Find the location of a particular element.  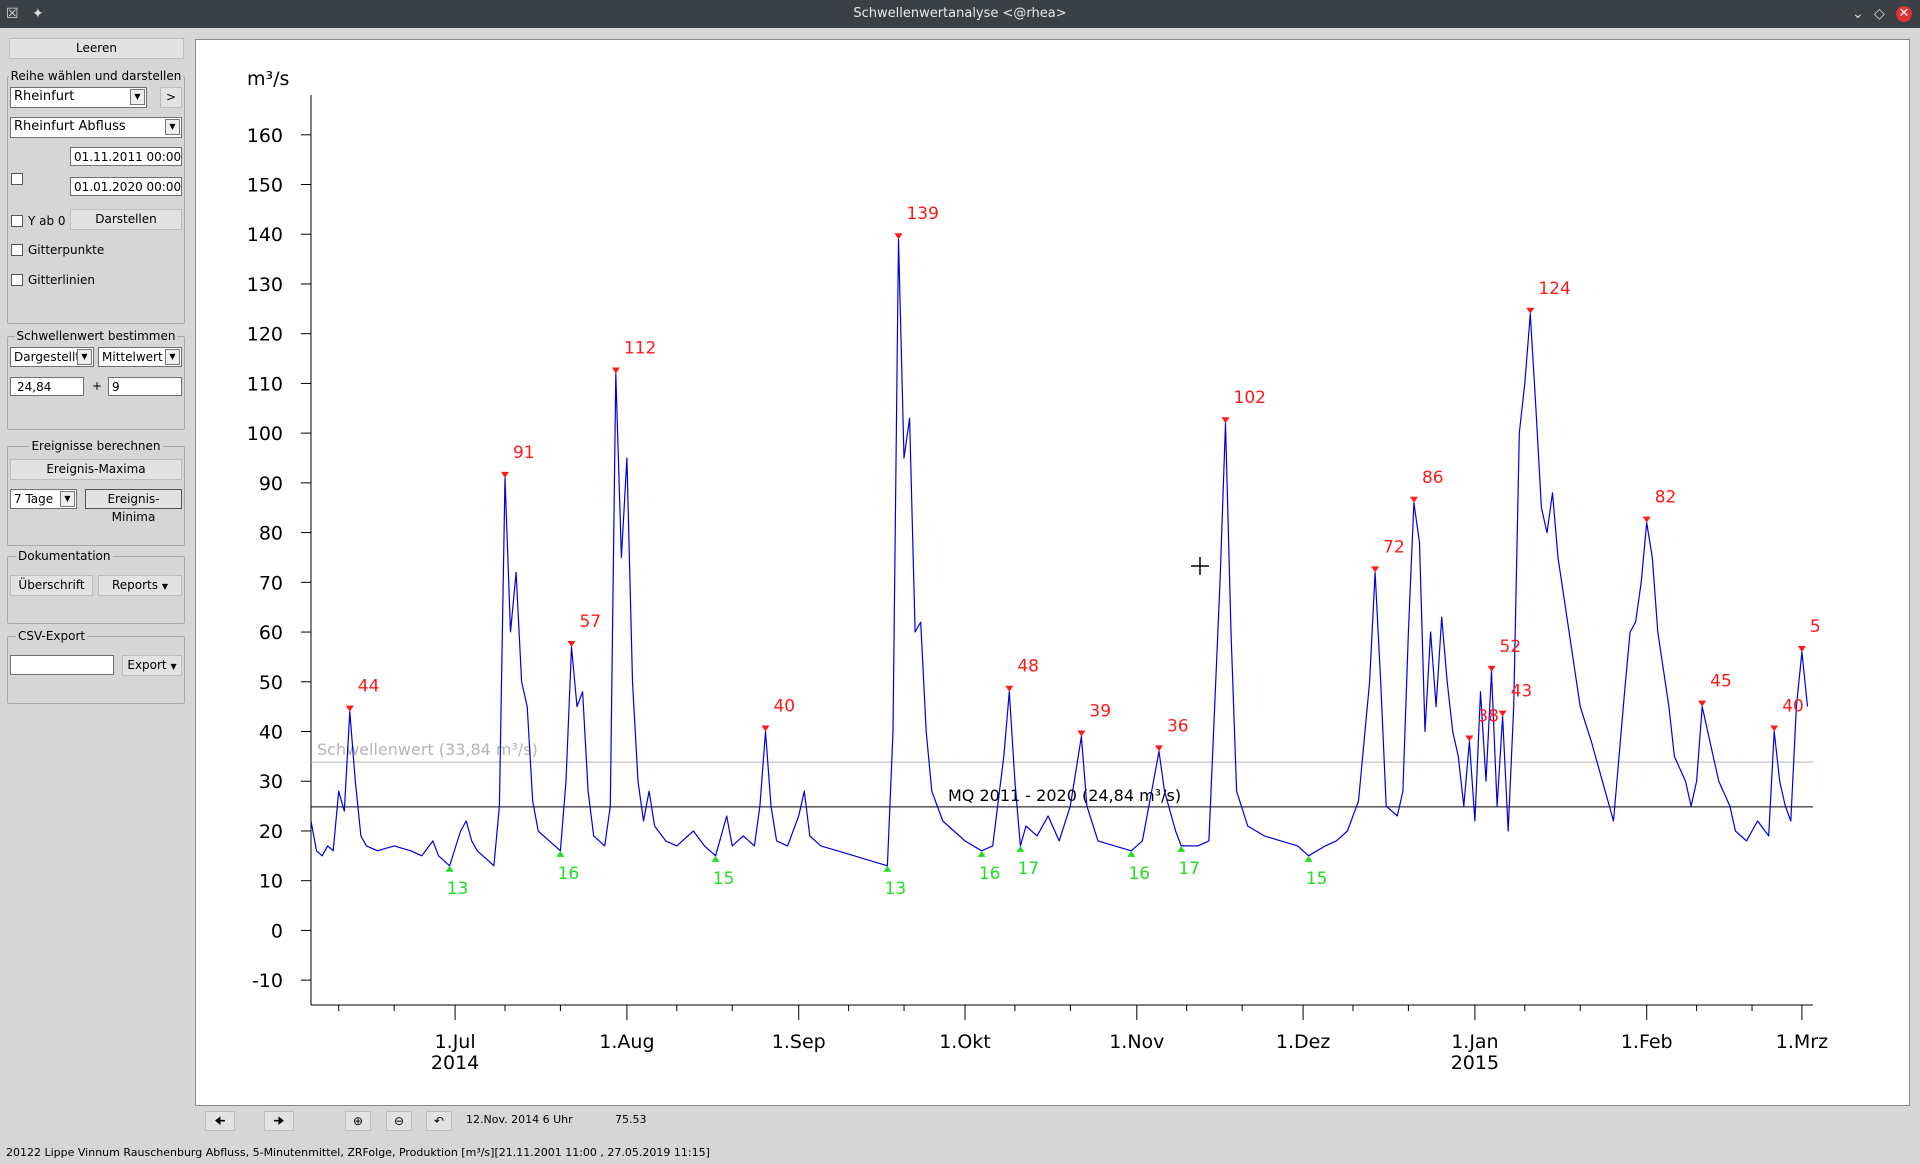

leeren-button: Leeren is located at coordinates (96, 48).